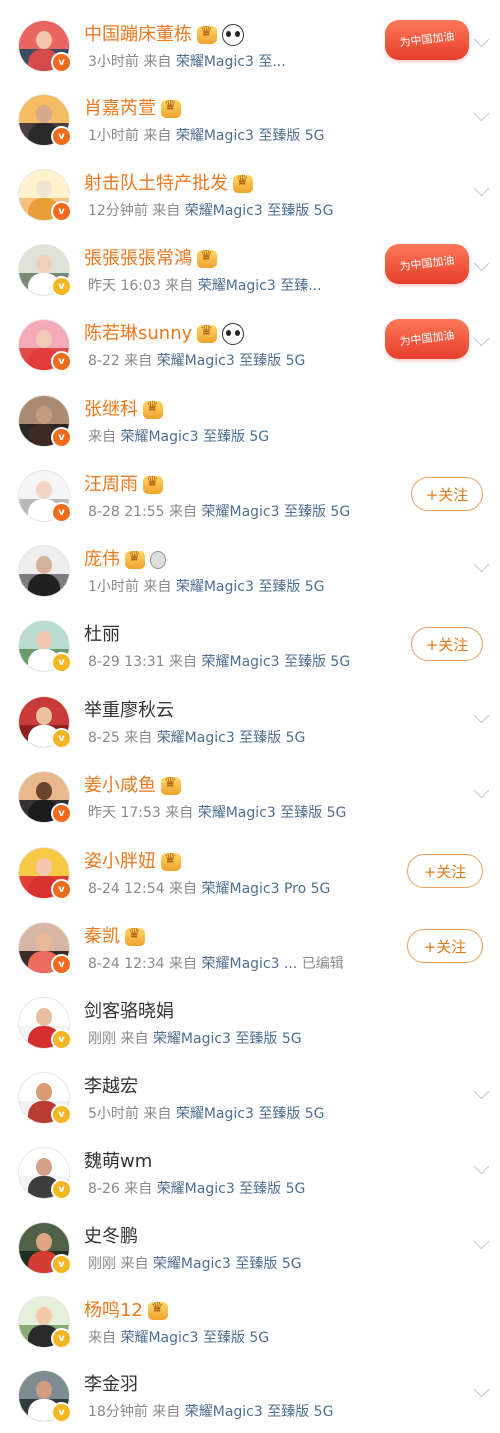 The image size is (500, 1433). What do you see at coordinates (138, 35) in the screenshot?
I see `user-name: 中国蹦床董栋` at bounding box center [138, 35].